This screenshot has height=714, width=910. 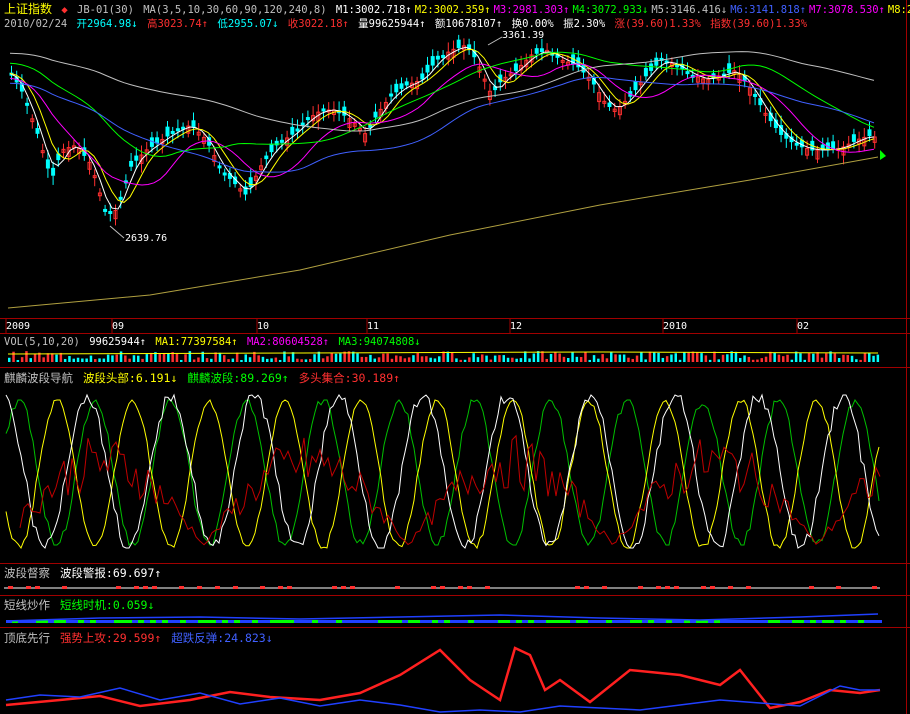 What do you see at coordinates (288, 342) in the screenshot?
I see `volume-ma2: MA2:80604528↑` at bounding box center [288, 342].